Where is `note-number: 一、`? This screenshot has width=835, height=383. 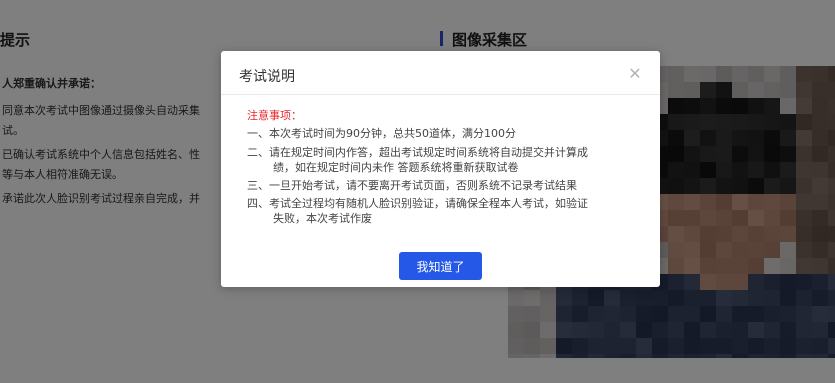
note-number: 一、 is located at coordinates (258, 133).